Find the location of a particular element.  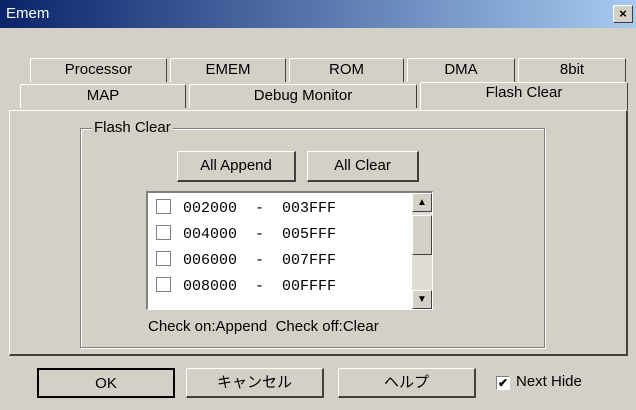

tab-processor: Processor is located at coordinates (98, 70).